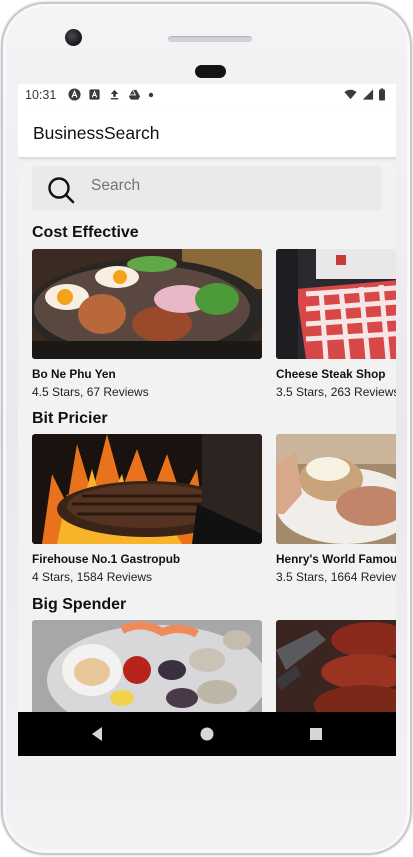 The image size is (413, 857). I want to click on home-icon, so click(207, 734).